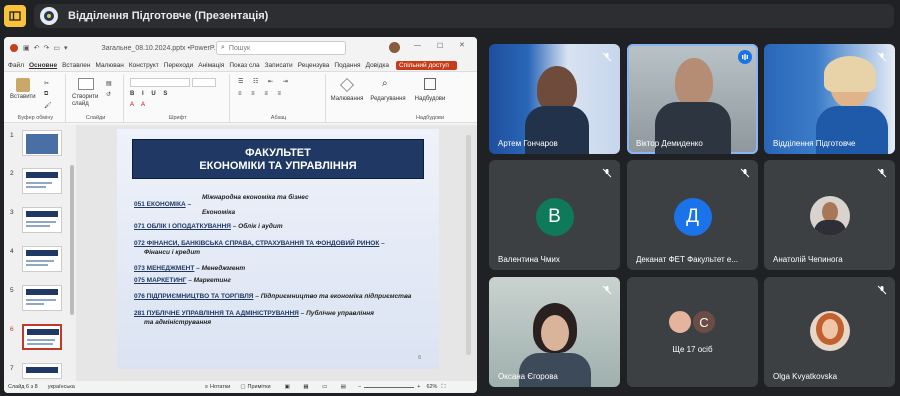  What do you see at coordinates (829, 215) in the screenshot?
I see `participant-tile: Анатолій Чепинога` at bounding box center [829, 215].